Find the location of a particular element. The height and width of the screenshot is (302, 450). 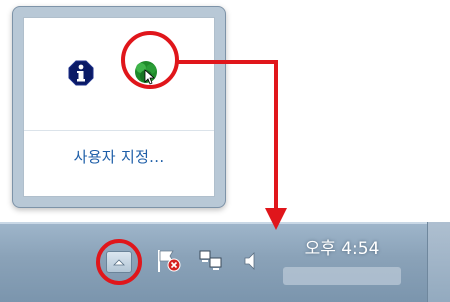

popup-divider is located at coordinates (119, 130).